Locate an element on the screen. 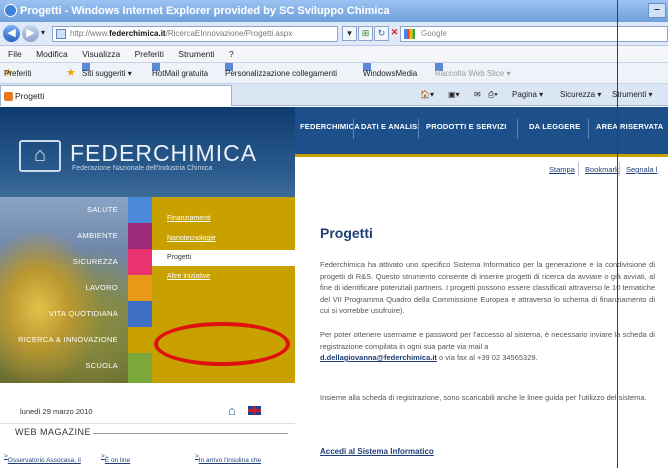 The height and width of the screenshot is (468, 668). menu-preferiti: Preferiti is located at coordinates (149, 54).